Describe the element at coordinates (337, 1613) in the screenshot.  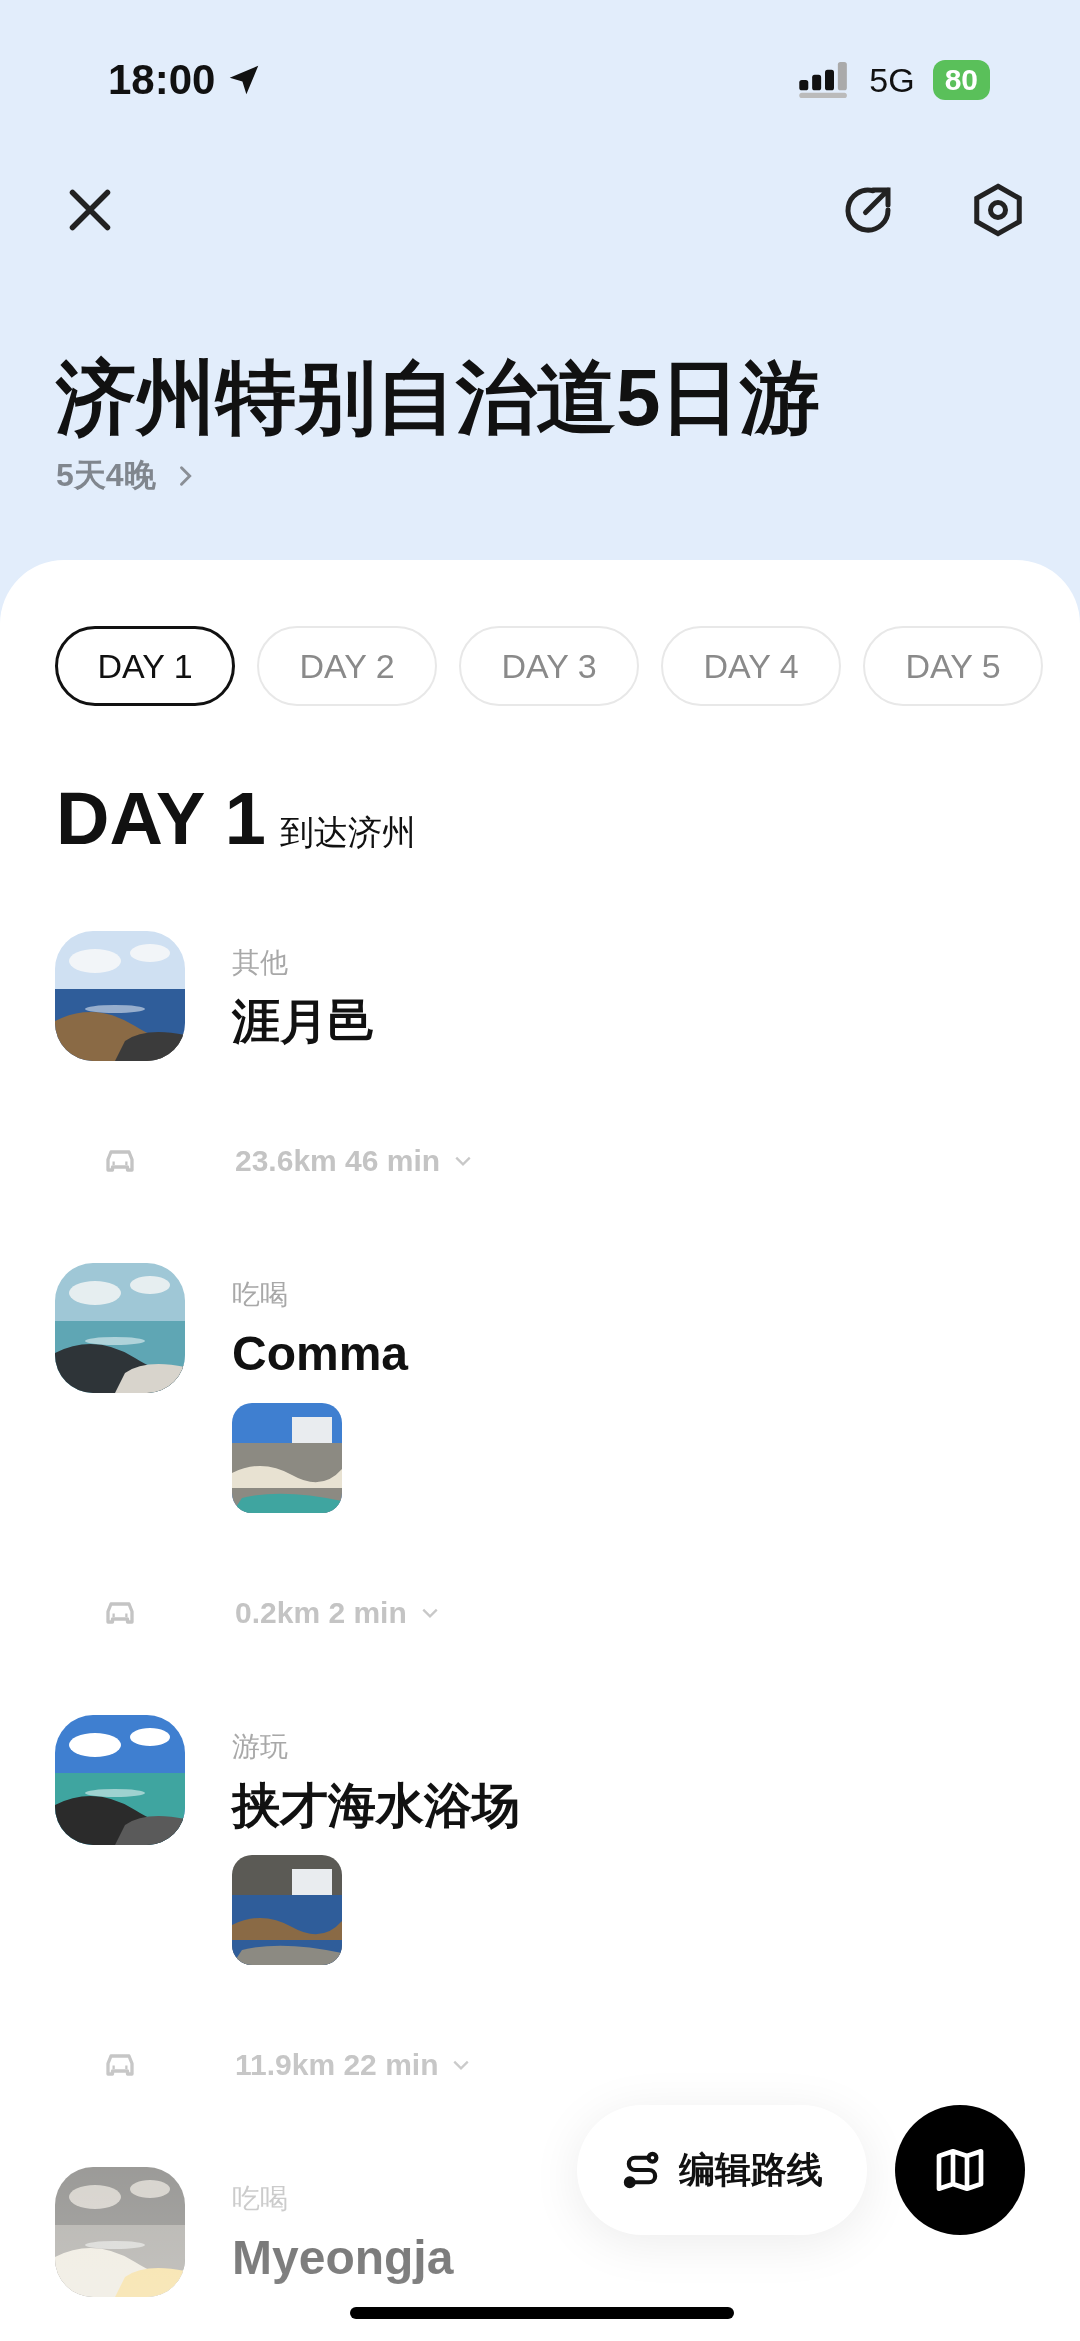
I see `travel-distance-link: 0.2km 2 min` at that location.